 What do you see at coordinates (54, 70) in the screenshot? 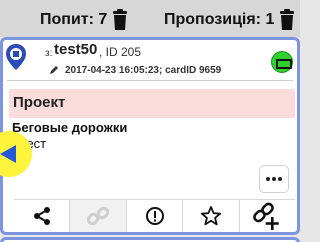
I see `pen-icon` at bounding box center [54, 70].